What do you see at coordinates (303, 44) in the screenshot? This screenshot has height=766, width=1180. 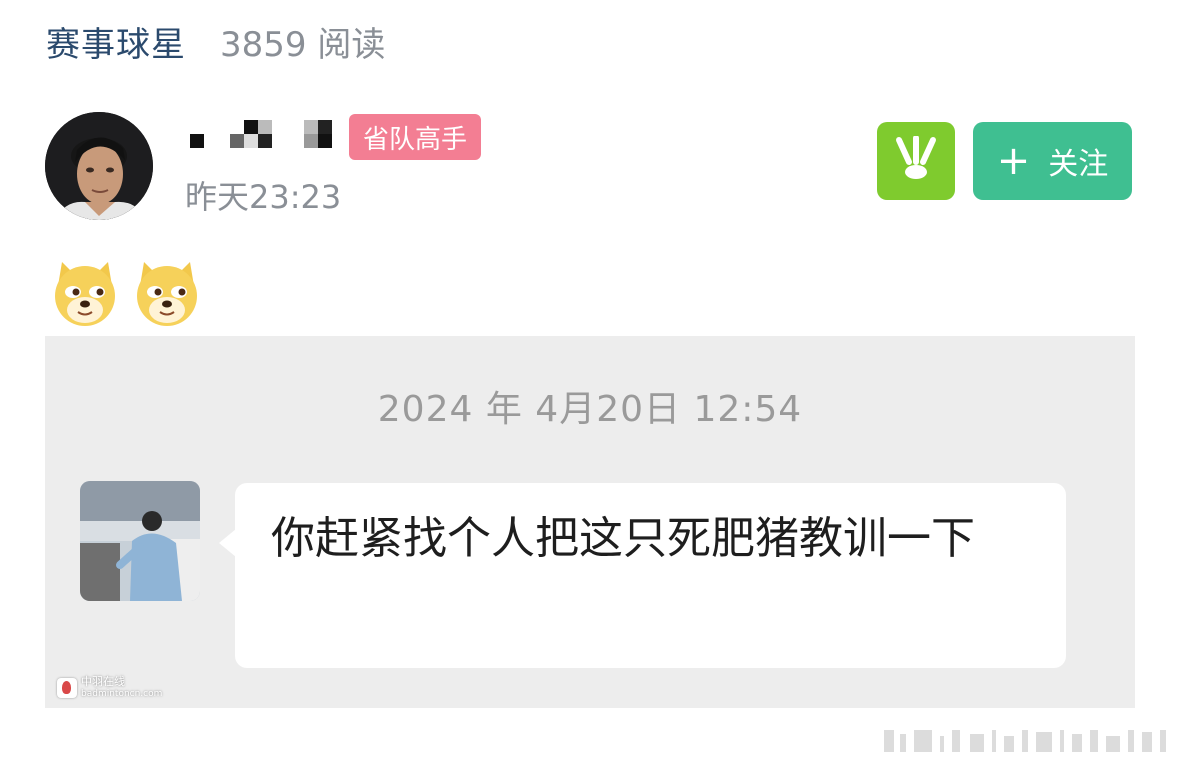 I see `read-count: 3859 阅读` at bounding box center [303, 44].